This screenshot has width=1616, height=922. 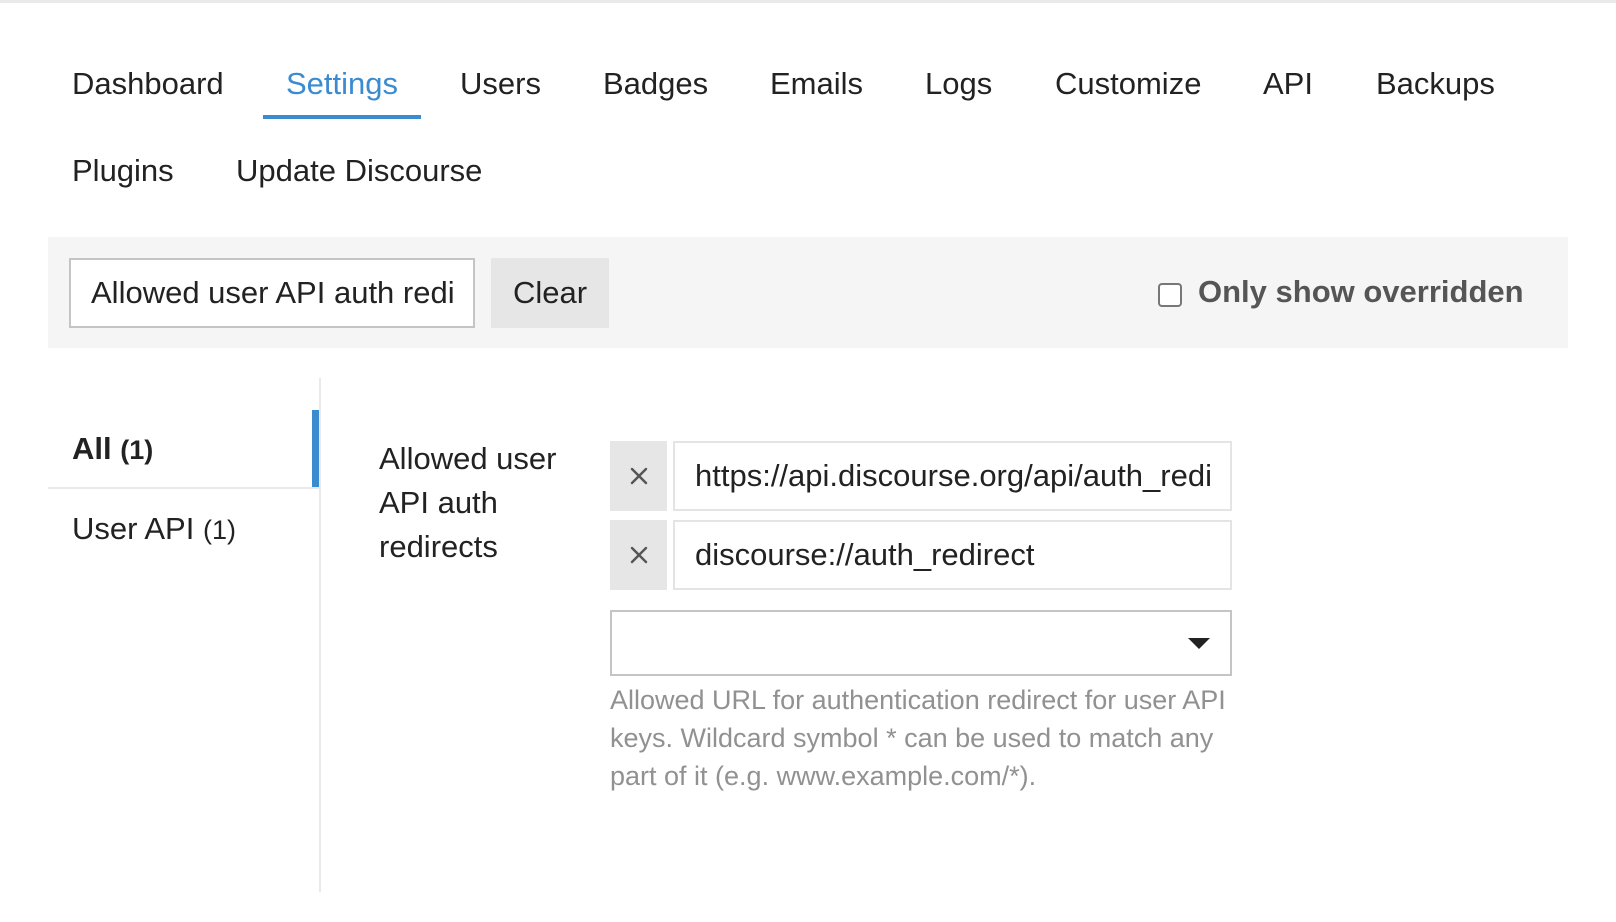 What do you see at coordinates (183, 488) in the screenshot?
I see `category-divider` at bounding box center [183, 488].